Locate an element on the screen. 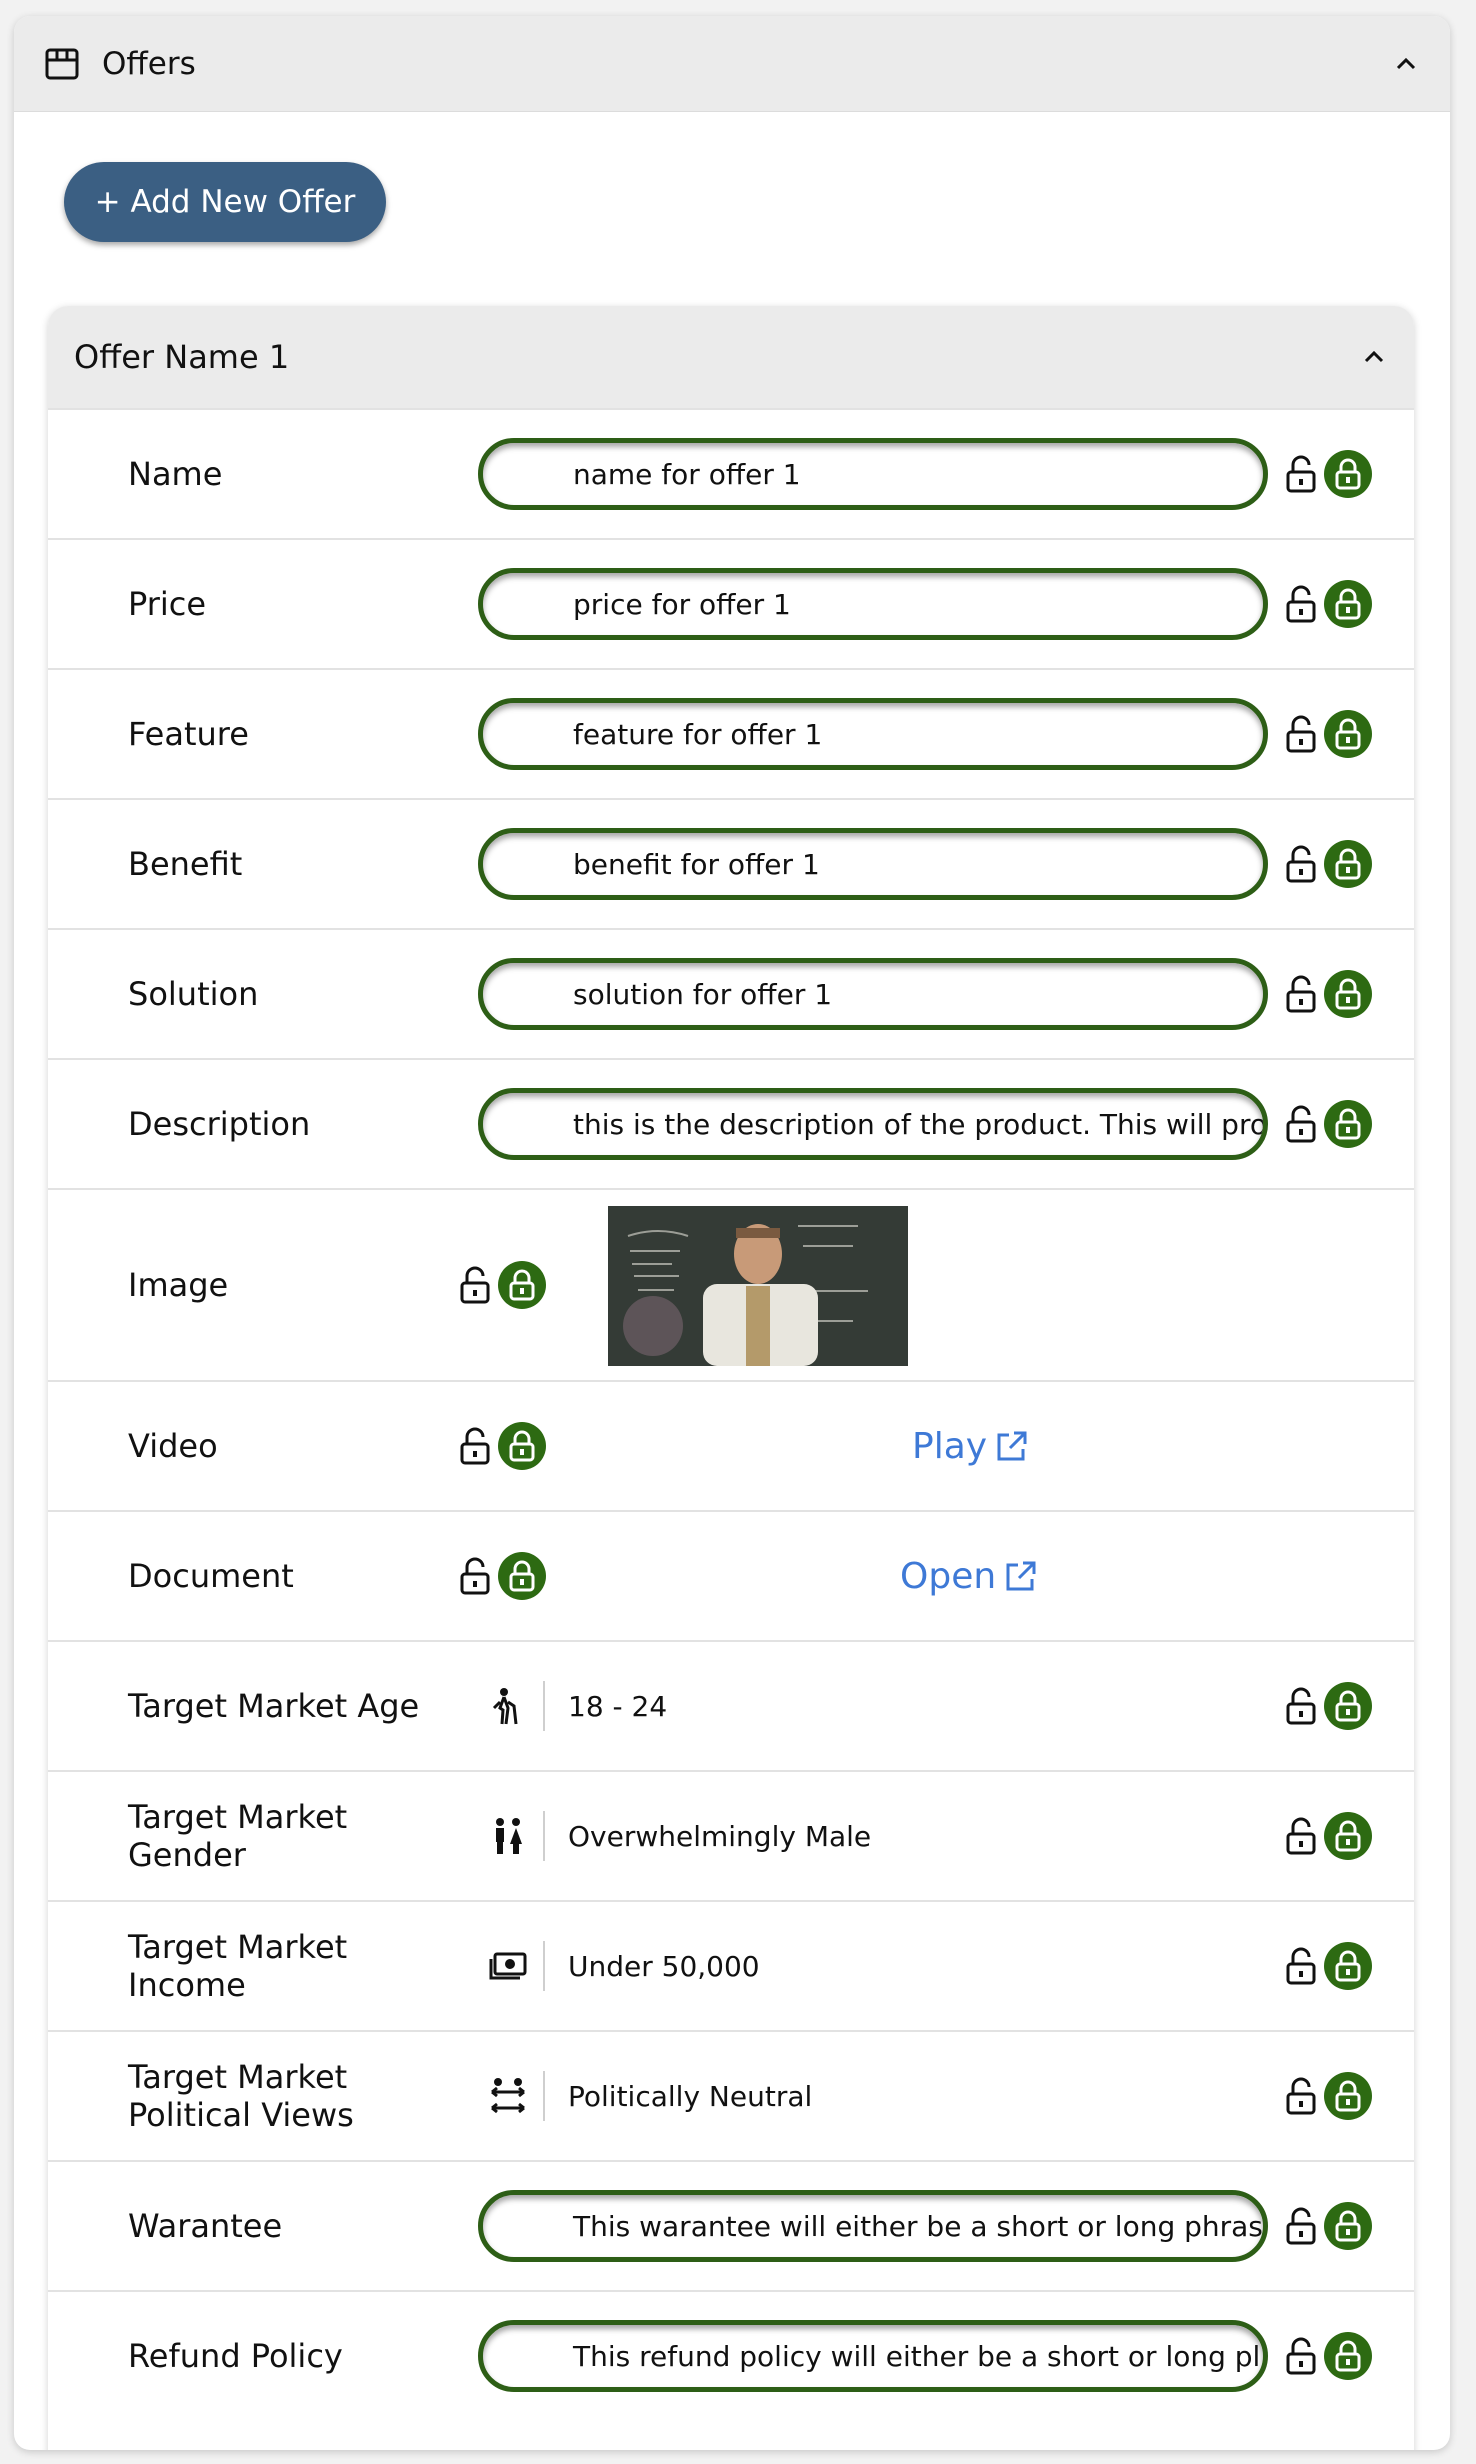  offer-row-solution: Solution solution for offer 1 is located at coordinates (731, 993).